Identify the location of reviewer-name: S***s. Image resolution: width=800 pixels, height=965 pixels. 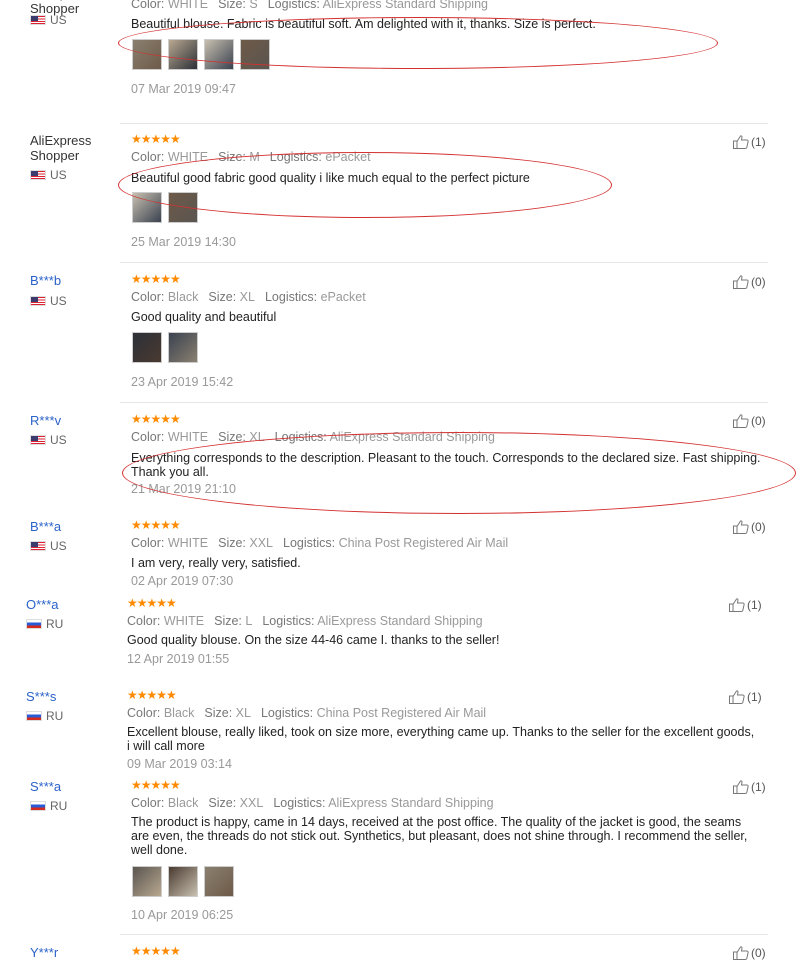
(68, 696).